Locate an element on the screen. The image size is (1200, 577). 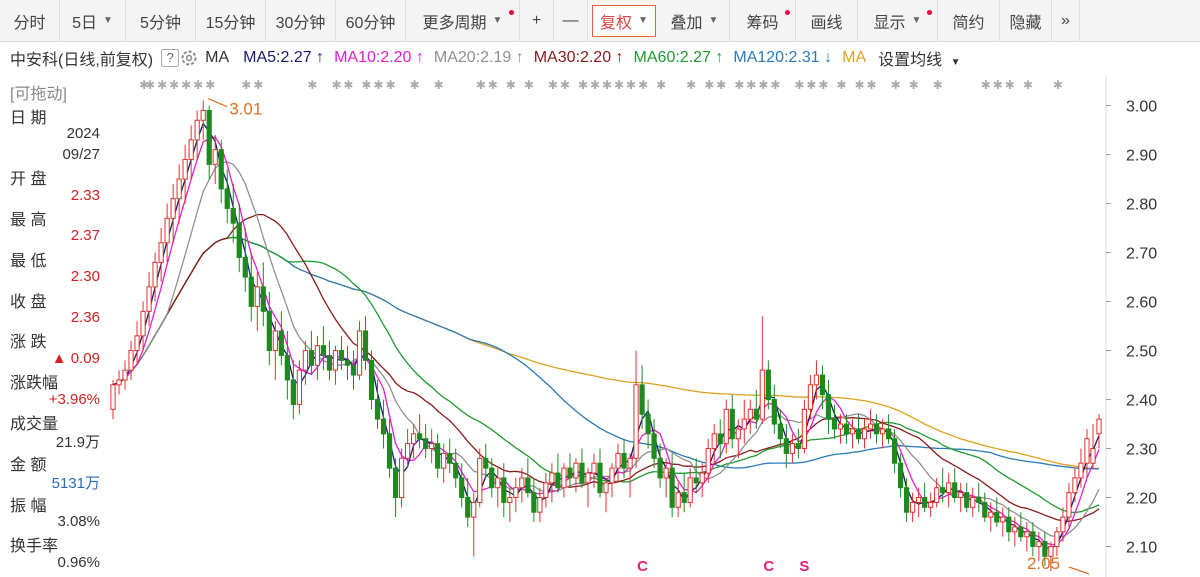
toolbar-button-2: 5分钟 is located at coordinates (161, 21).